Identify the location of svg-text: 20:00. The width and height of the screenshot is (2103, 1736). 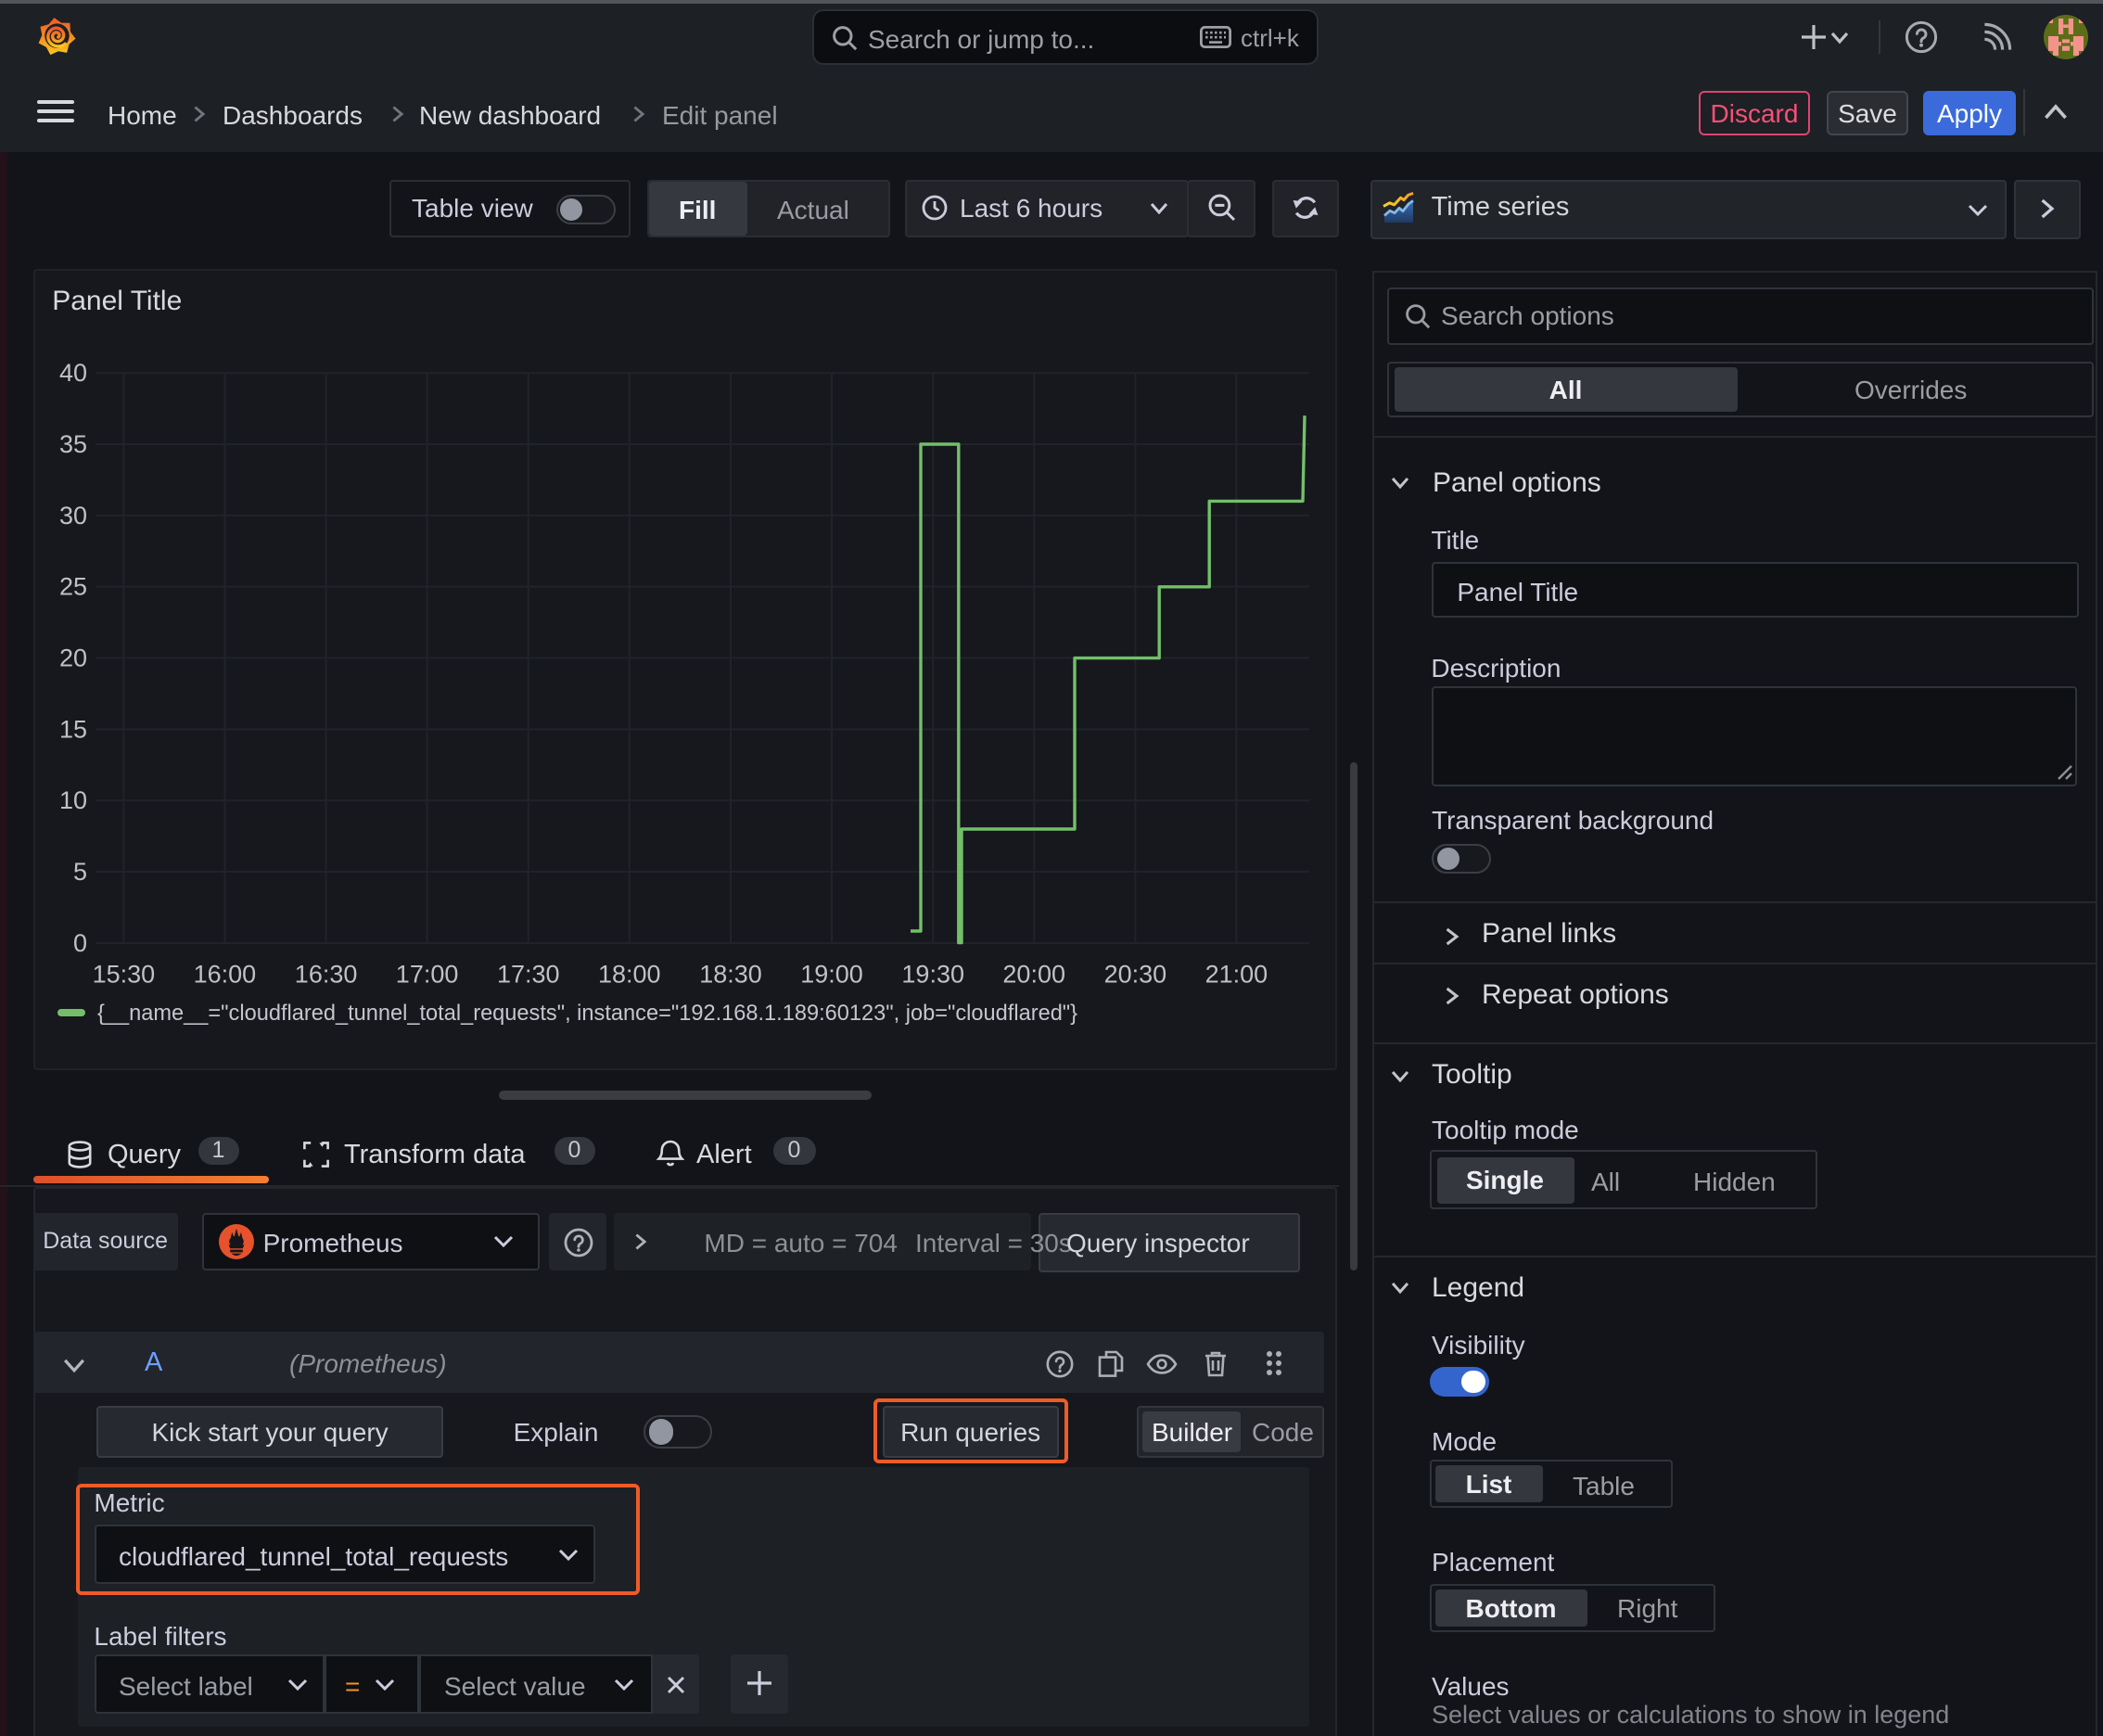
(1033, 975).